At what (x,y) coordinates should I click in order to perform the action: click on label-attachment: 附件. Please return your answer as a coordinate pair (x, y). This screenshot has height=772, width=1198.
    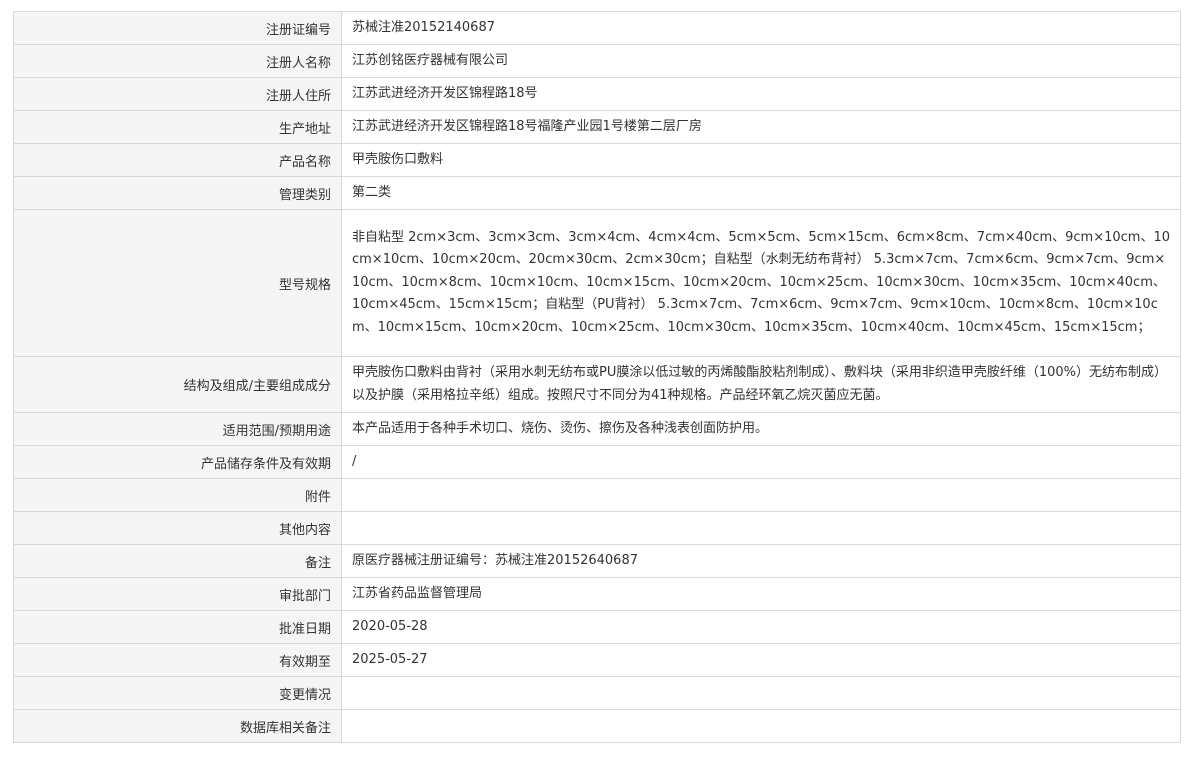
    Looking at the image, I should click on (177, 495).